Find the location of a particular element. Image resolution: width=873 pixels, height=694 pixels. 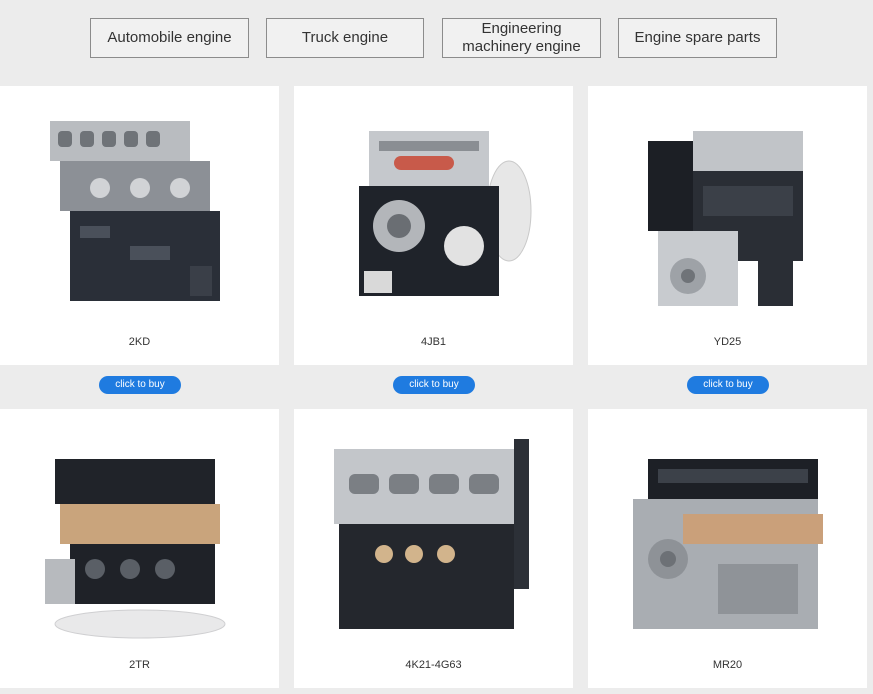

product-card-4k21-4g63: 4K21-4G63 is located at coordinates (433, 548).